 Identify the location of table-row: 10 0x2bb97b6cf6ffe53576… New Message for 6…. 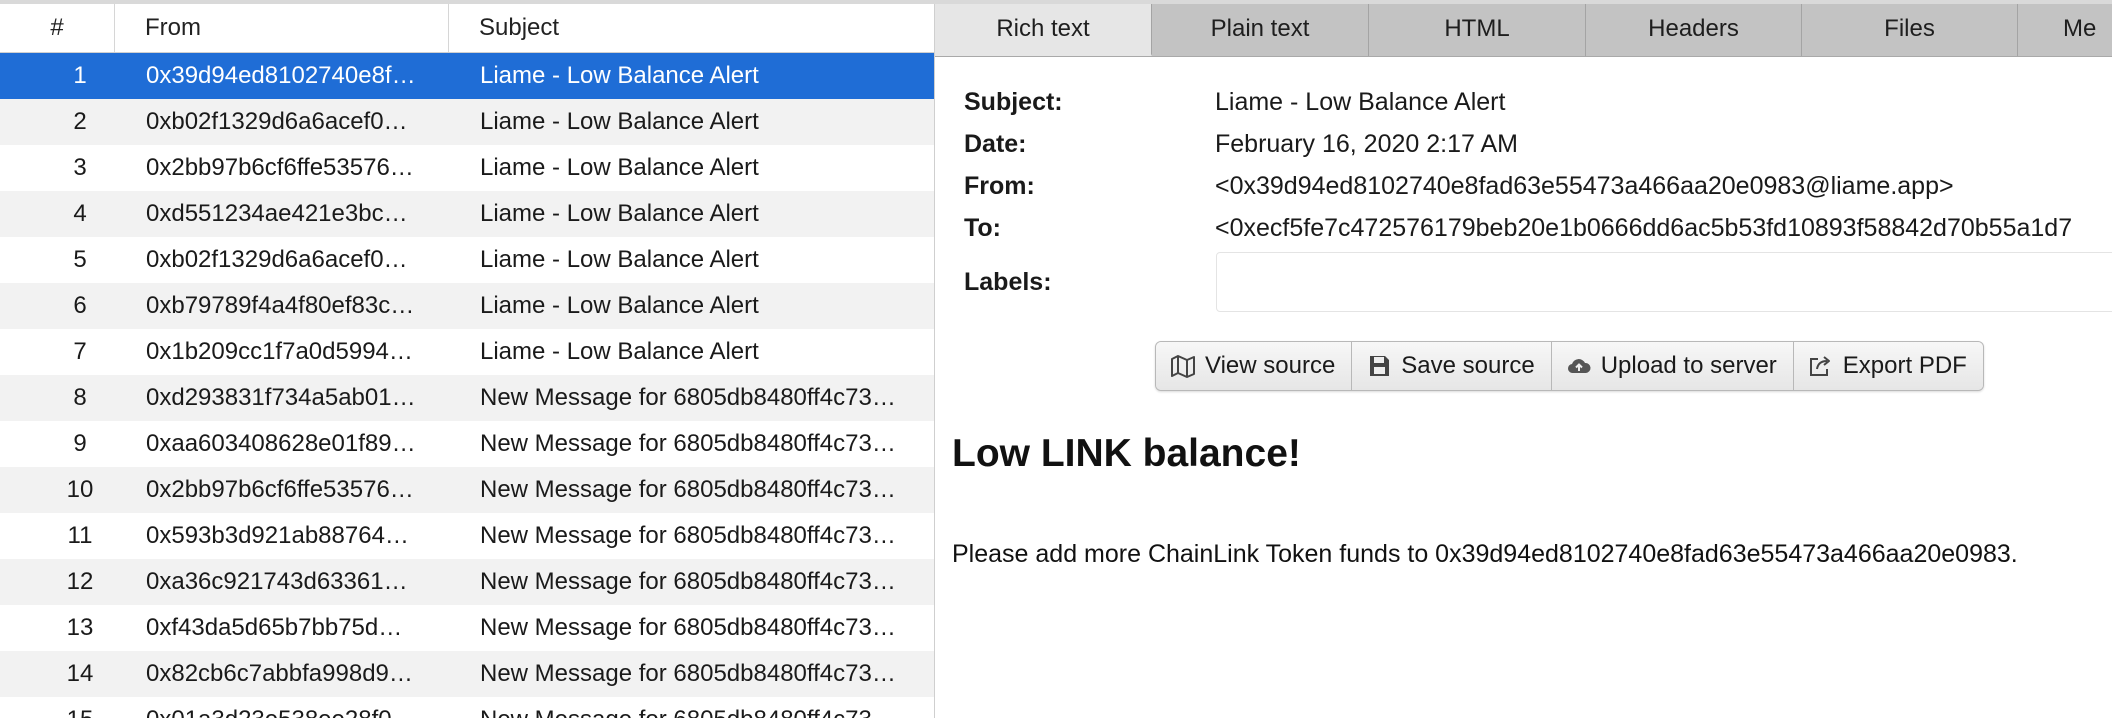
(467, 490).